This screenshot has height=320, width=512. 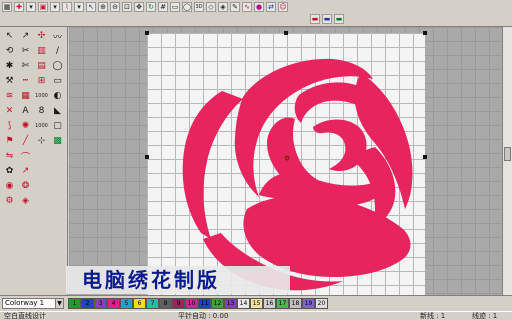 What do you see at coordinates (139, 303) in the screenshot?
I see `thread-swatch-6: 6` at bounding box center [139, 303].